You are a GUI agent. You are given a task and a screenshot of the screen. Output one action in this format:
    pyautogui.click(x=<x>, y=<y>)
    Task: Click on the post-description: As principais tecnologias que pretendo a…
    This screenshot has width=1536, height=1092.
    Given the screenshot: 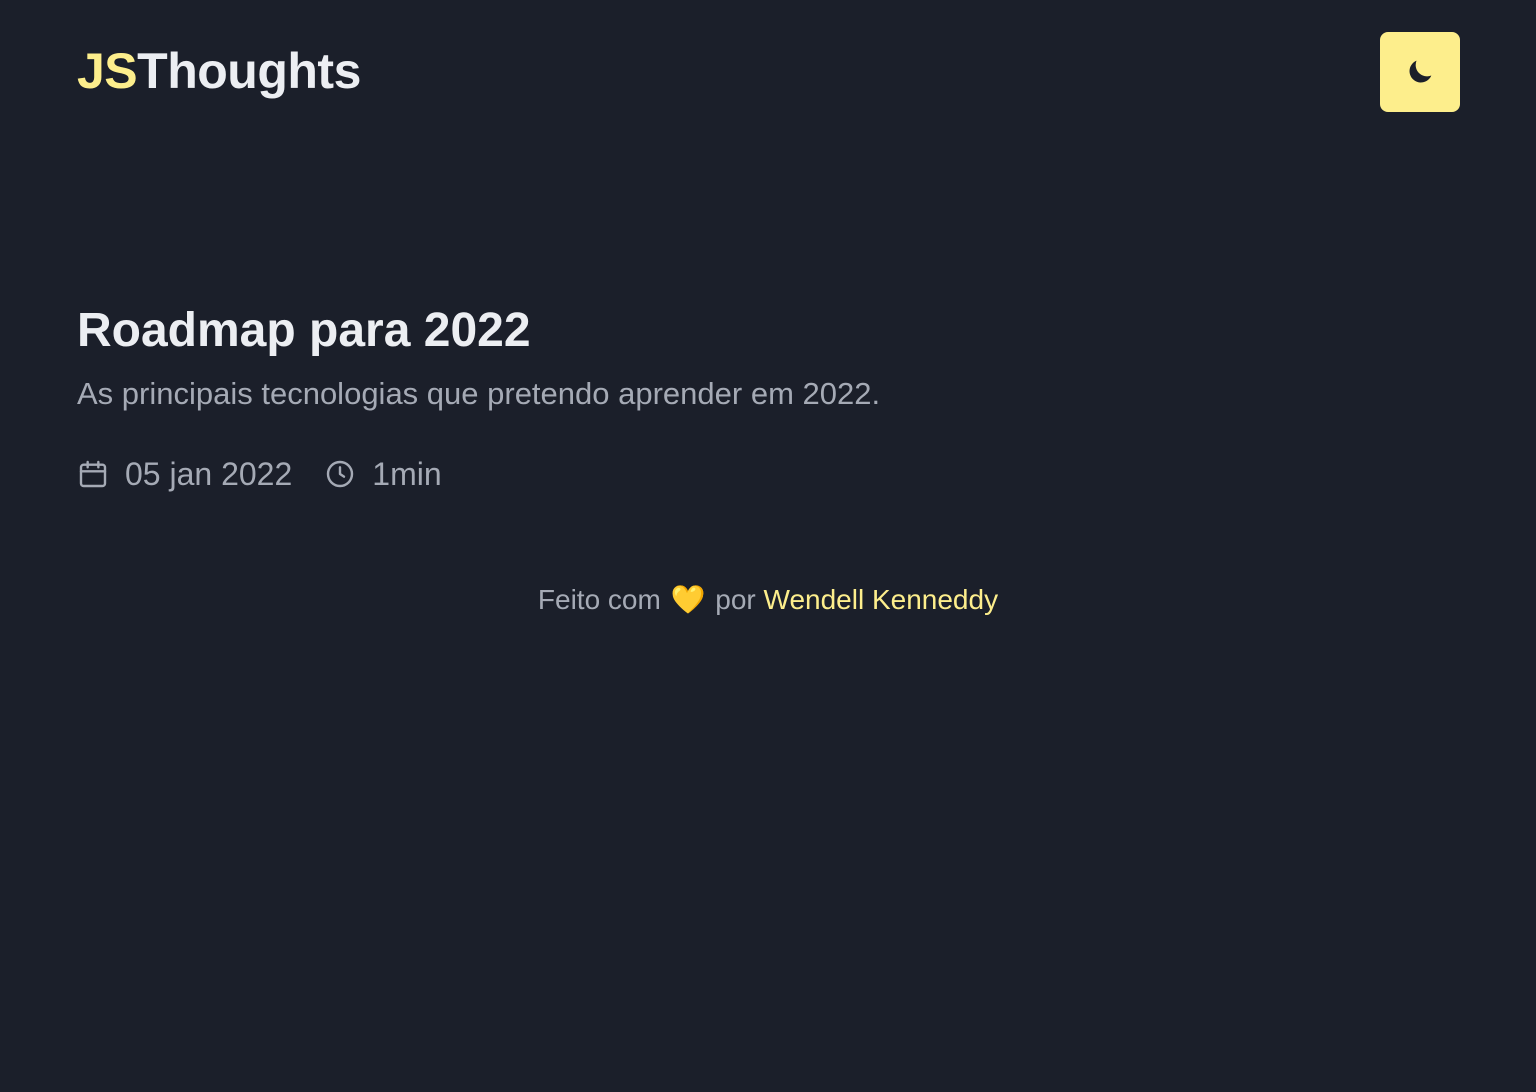 What is the action you would take?
    pyautogui.click(x=479, y=393)
    